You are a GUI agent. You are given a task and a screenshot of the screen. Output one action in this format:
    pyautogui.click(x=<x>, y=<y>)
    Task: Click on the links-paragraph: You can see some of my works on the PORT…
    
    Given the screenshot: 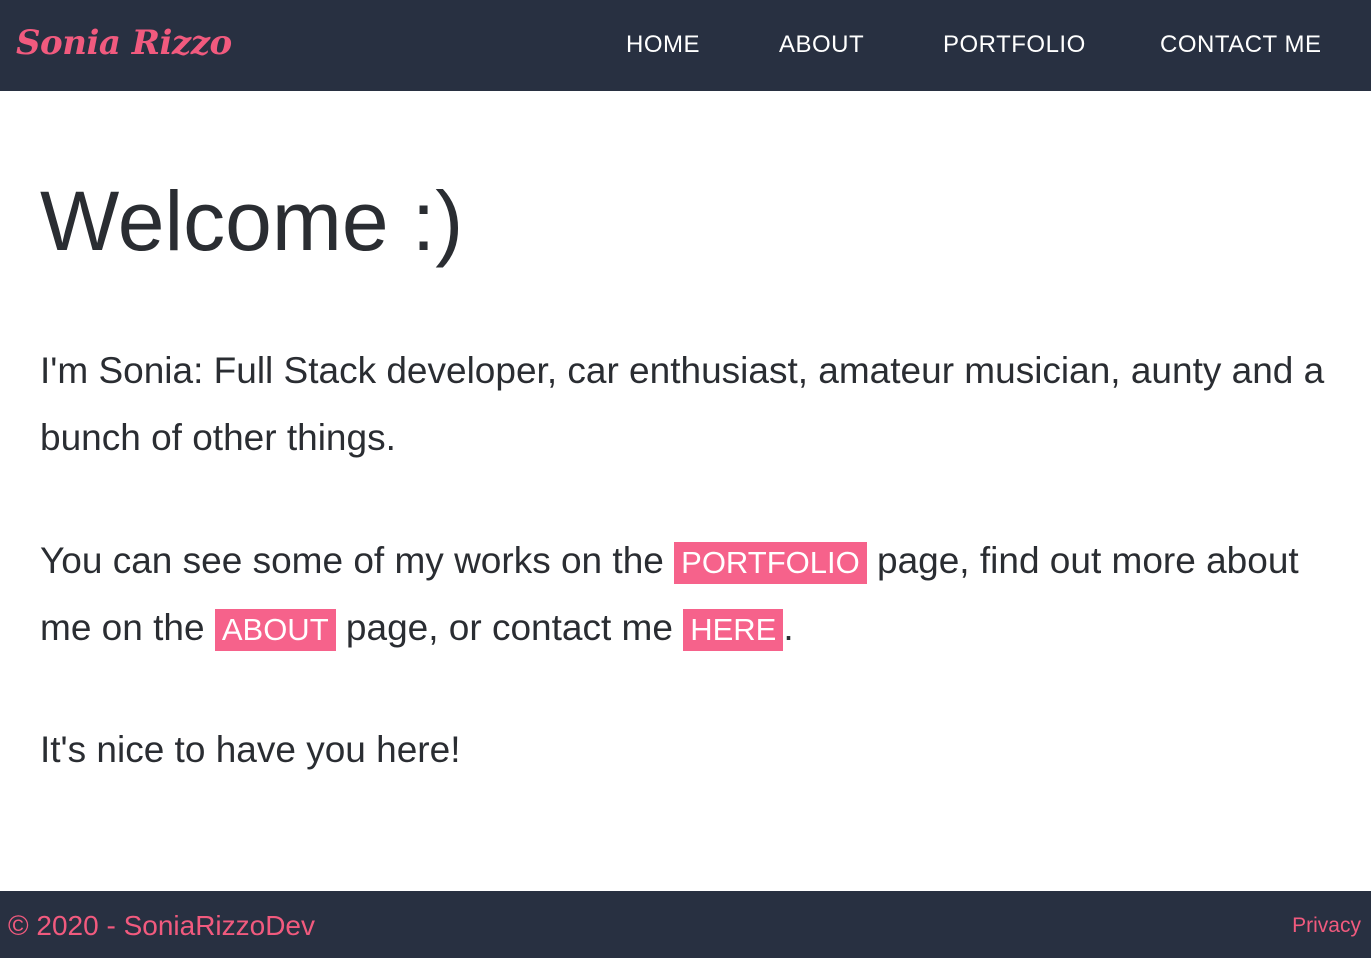 What is the action you would take?
    pyautogui.click(x=690, y=594)
    